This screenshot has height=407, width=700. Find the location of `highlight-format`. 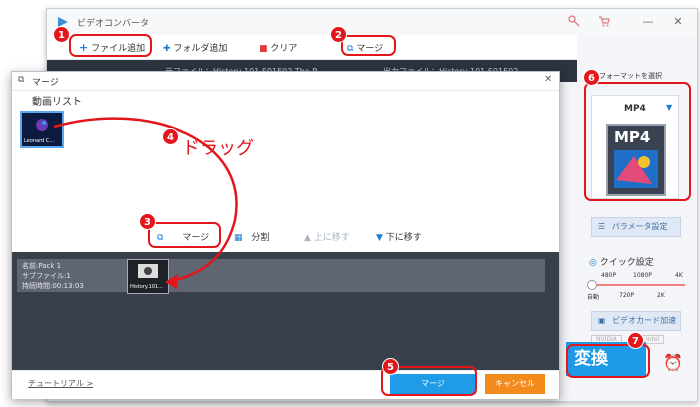

highlight-format is located at coordinates (637, 141).